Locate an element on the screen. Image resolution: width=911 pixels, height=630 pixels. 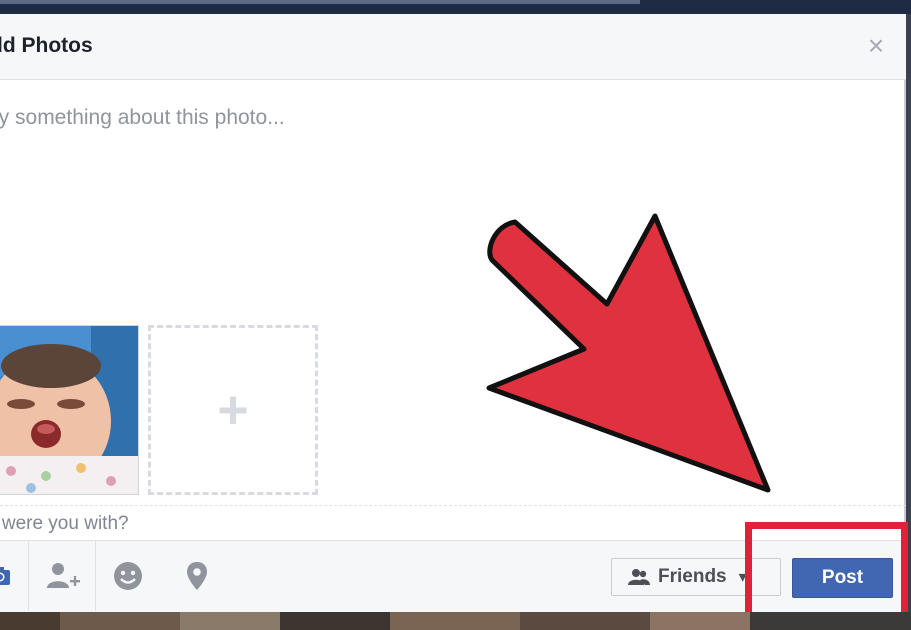
dialog-footer: Friends ▾ Post is located at coordinates (453, 577).